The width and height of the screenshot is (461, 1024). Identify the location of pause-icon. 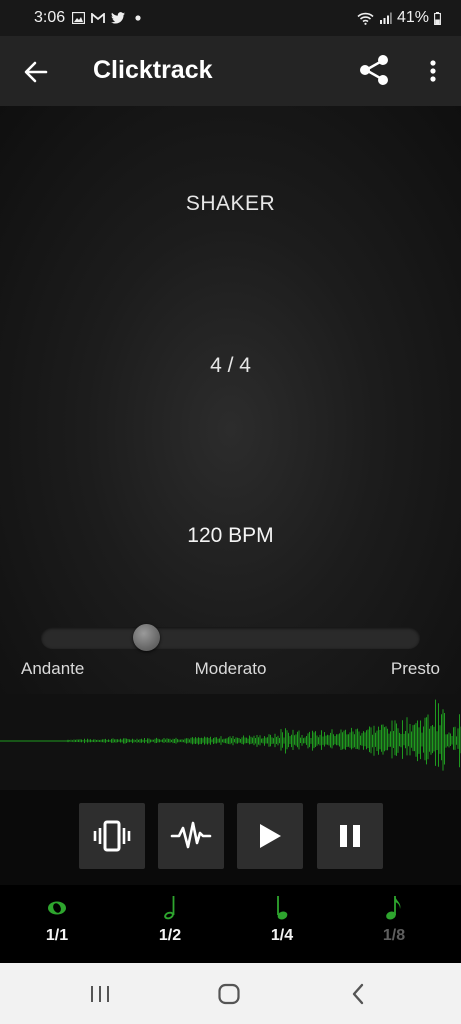
(350, 836).